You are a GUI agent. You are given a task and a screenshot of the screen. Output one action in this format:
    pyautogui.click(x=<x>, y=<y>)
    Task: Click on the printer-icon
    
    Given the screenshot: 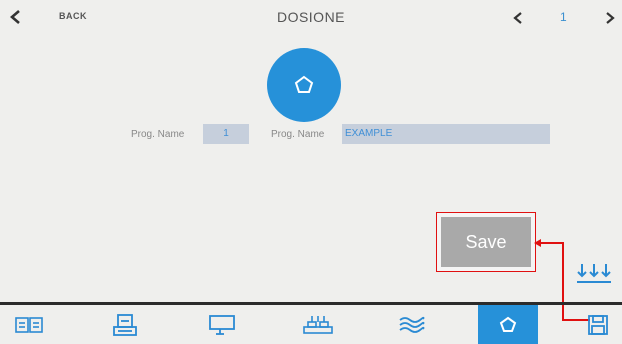 What is the action you would take?
    pyautogui.click(x=125, y=324)
    